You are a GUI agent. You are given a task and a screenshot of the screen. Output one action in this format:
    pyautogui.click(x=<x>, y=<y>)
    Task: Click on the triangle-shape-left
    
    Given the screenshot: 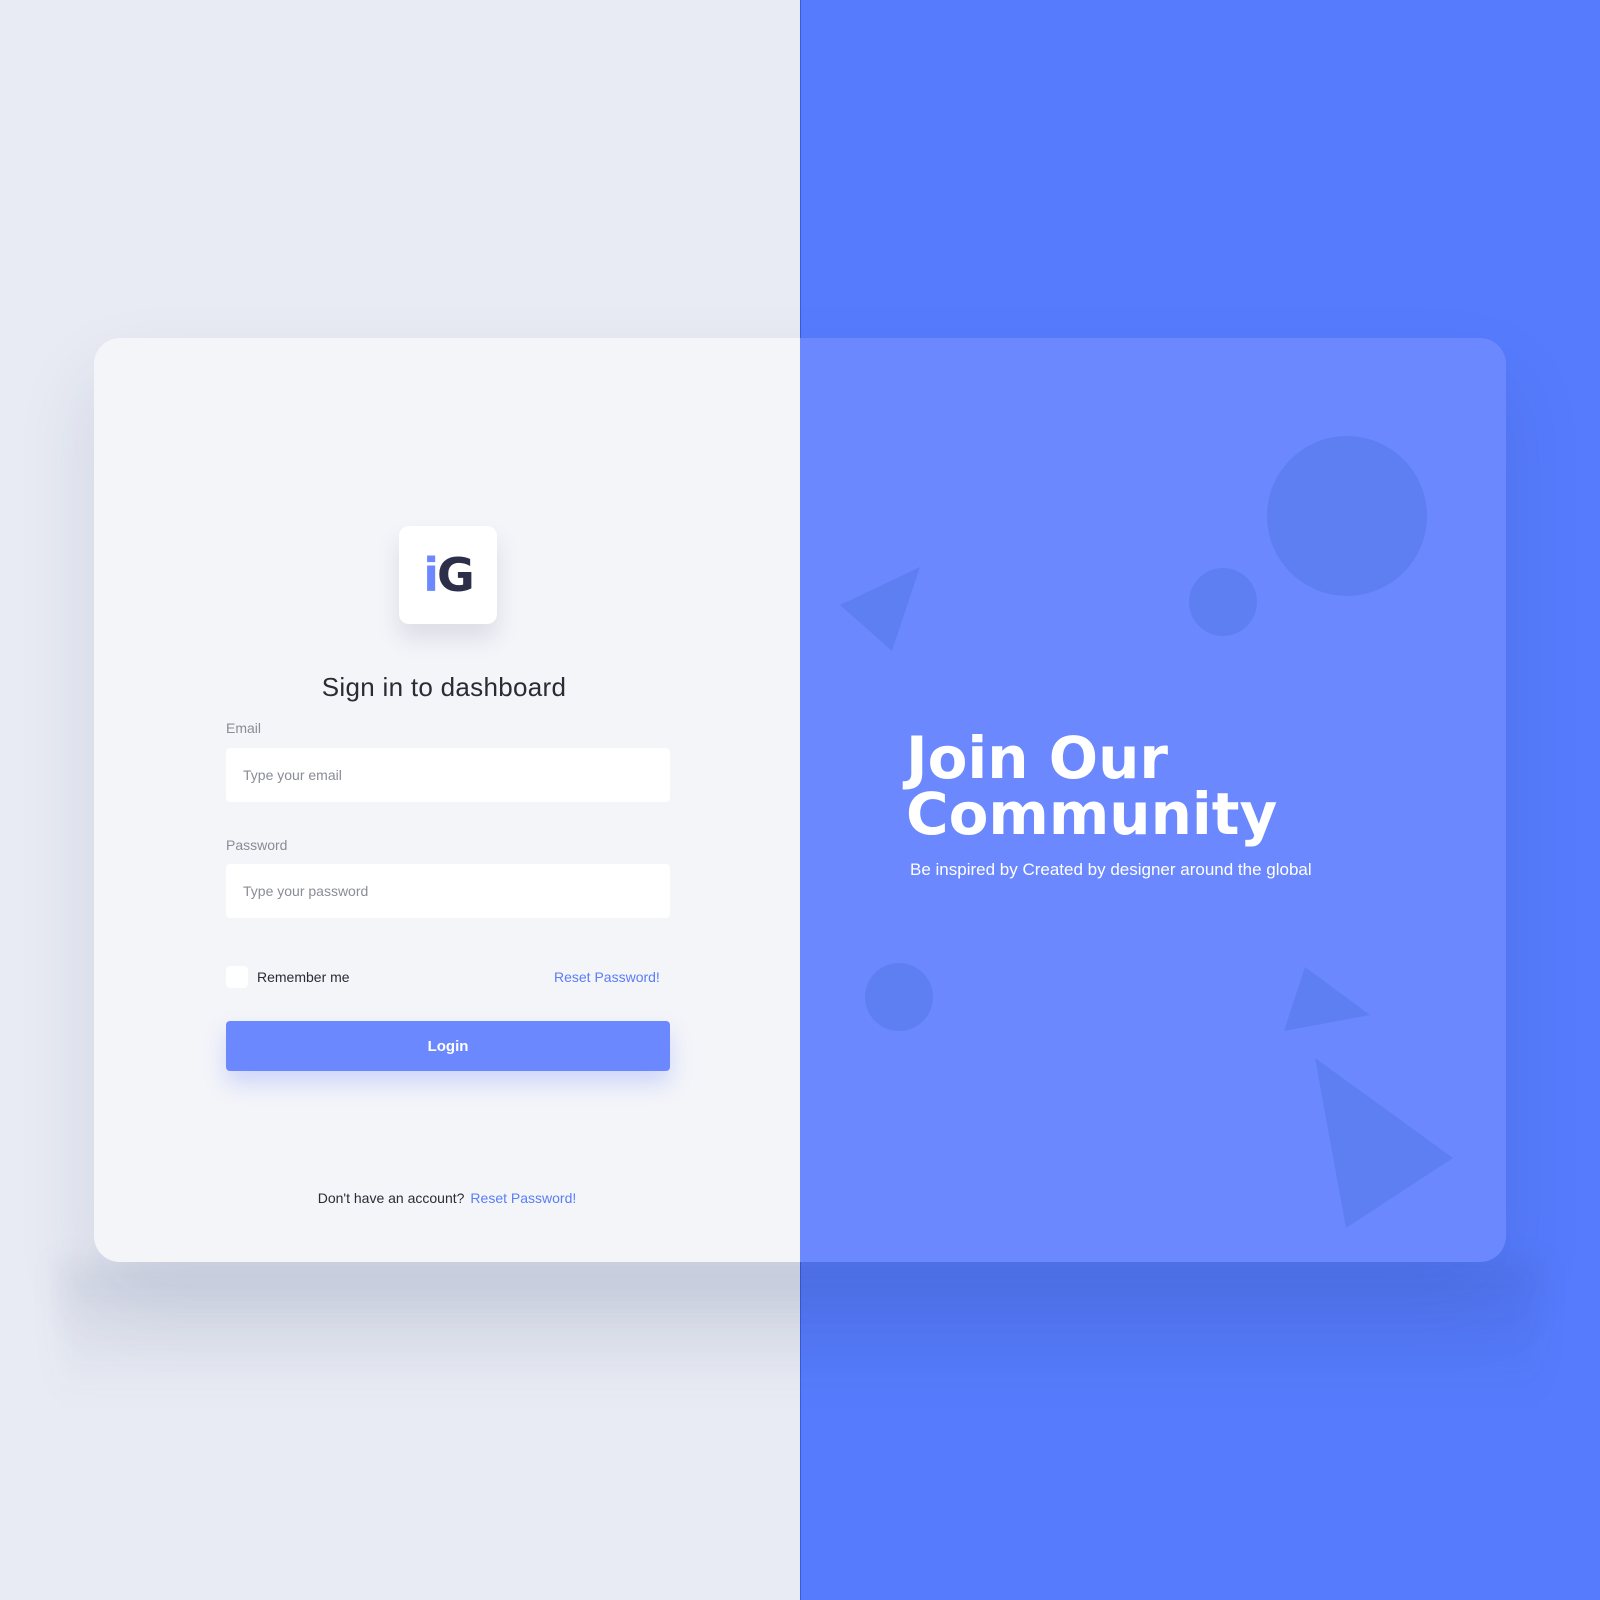 What is the action you would take?
    pyautogui.click(x=880, y=609)
    